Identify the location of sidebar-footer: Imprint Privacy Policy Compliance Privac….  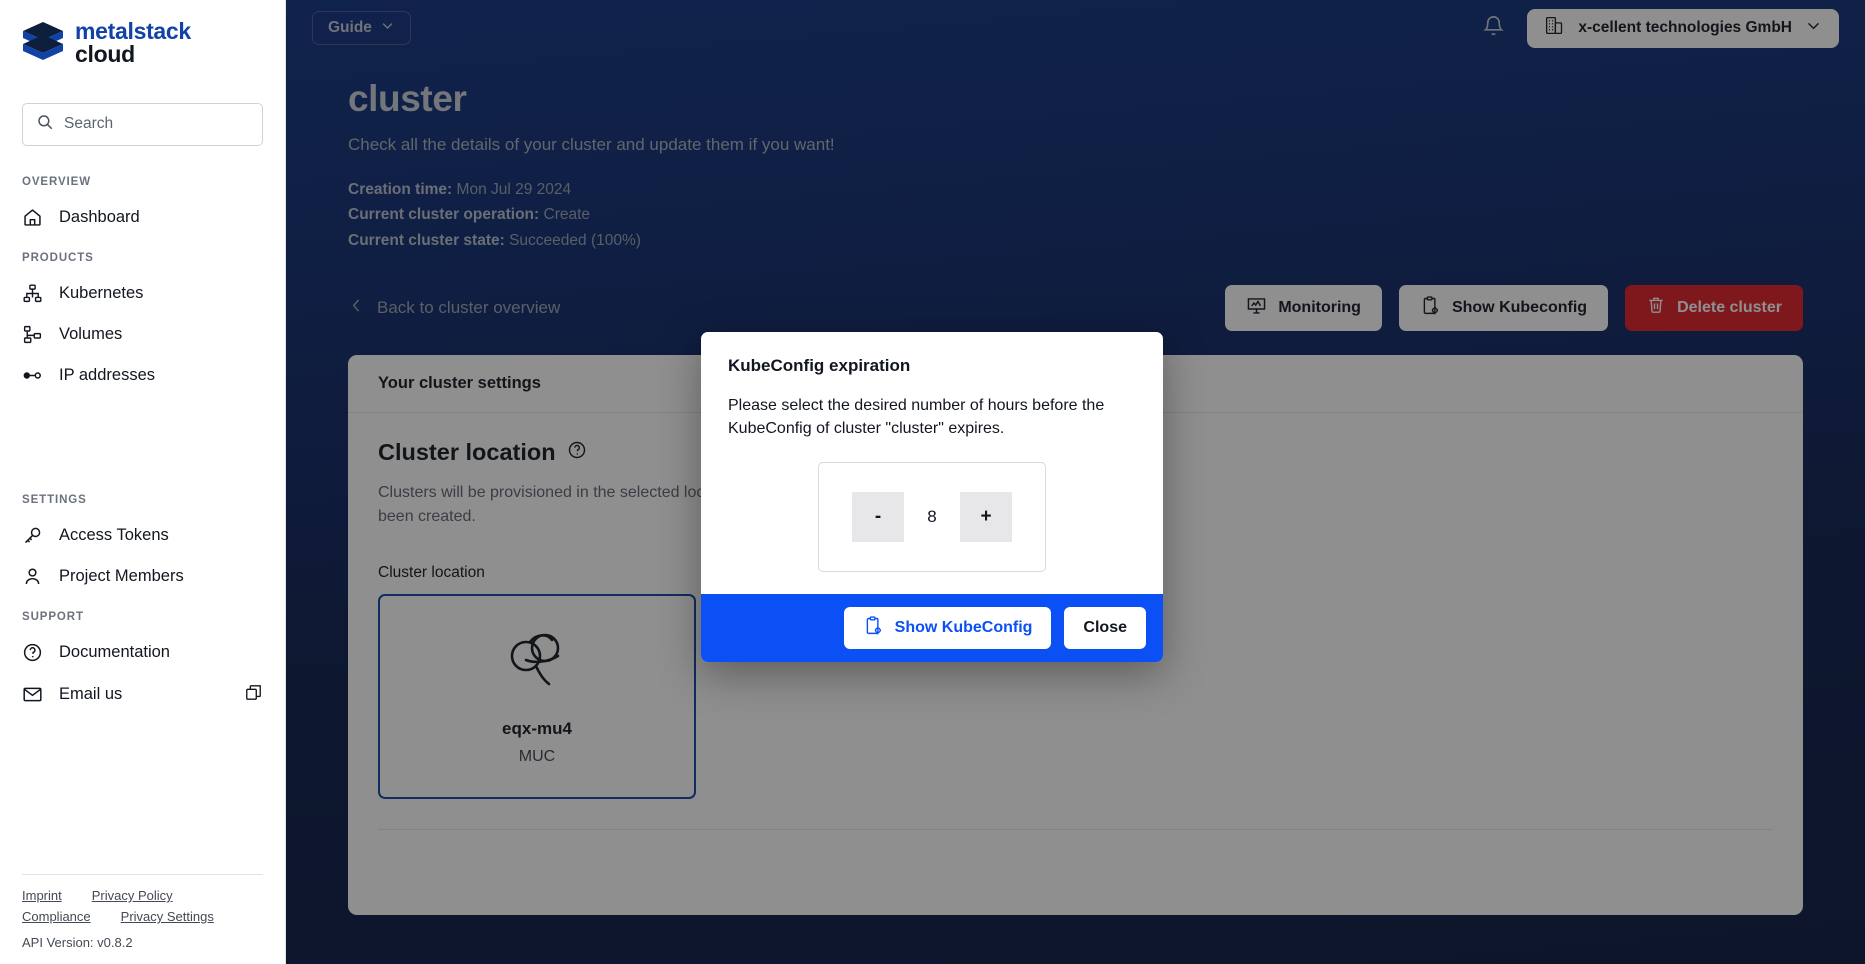
(142, 913).